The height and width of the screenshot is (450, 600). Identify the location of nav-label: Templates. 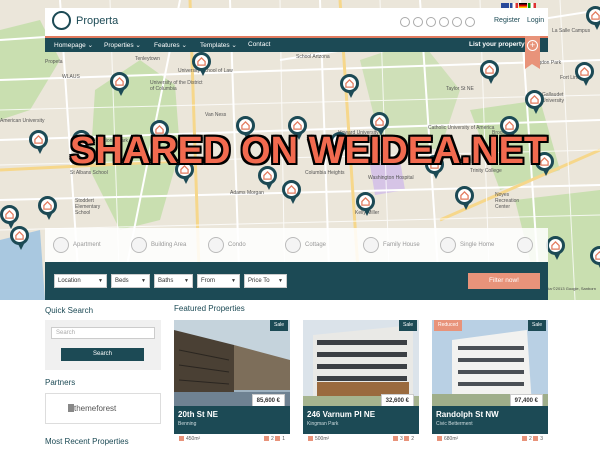
(215, 45).